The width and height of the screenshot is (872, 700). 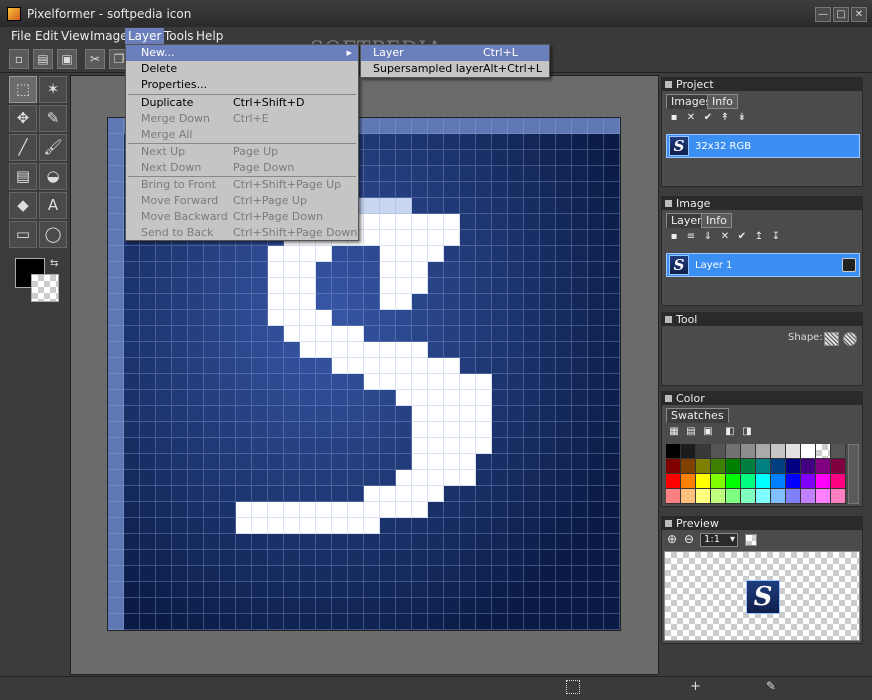 What do you see at coordinates (691, 118) in the screenshot?
I see `delete-image-icon: ✕` at bounding box center [691, 118].